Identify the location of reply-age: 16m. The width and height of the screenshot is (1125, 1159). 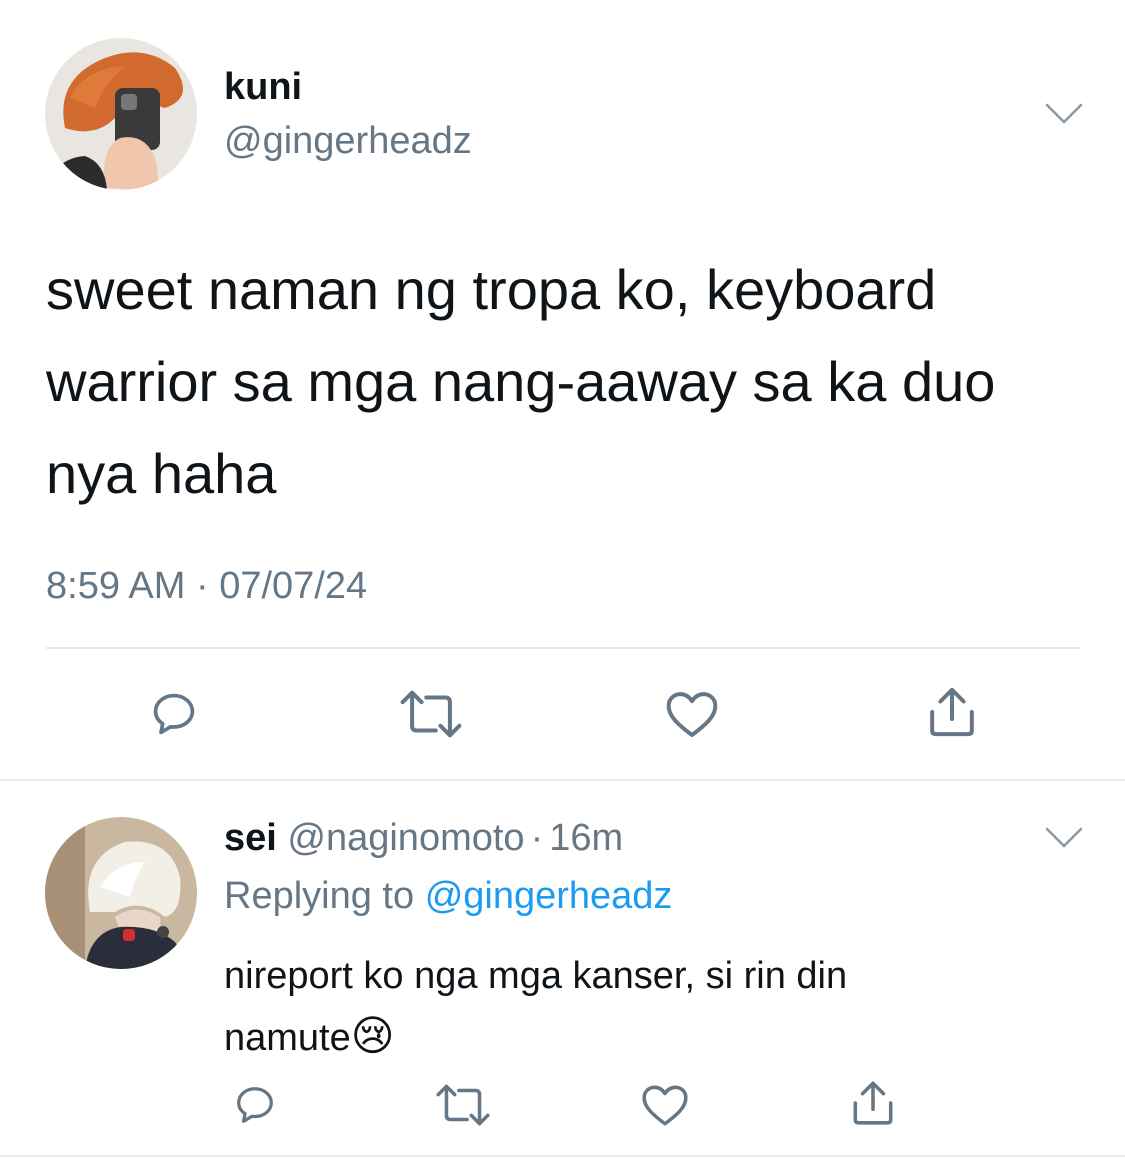
(586, 838).